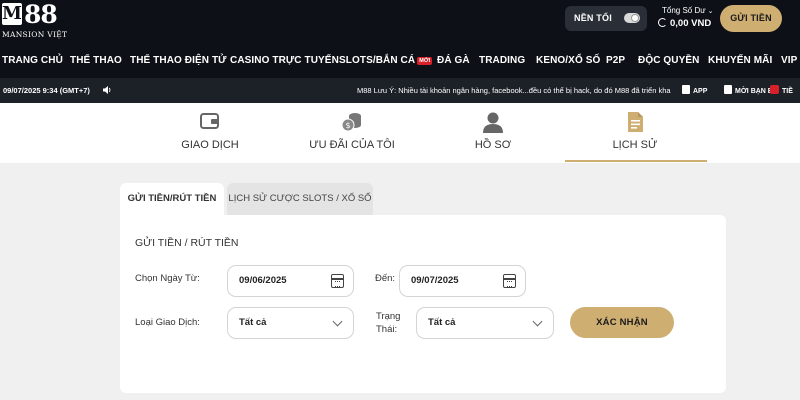 Image resolution: width=800 pixels, height=400 pixels. I want to click on from-date-label: Chọn Ngày Từ:, so click(167, 278).